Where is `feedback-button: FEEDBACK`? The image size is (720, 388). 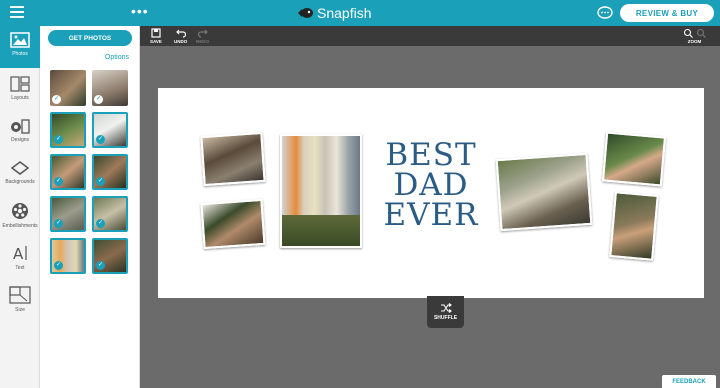 feedback-button: FEEDBACK is located at coordinates (689, 381).